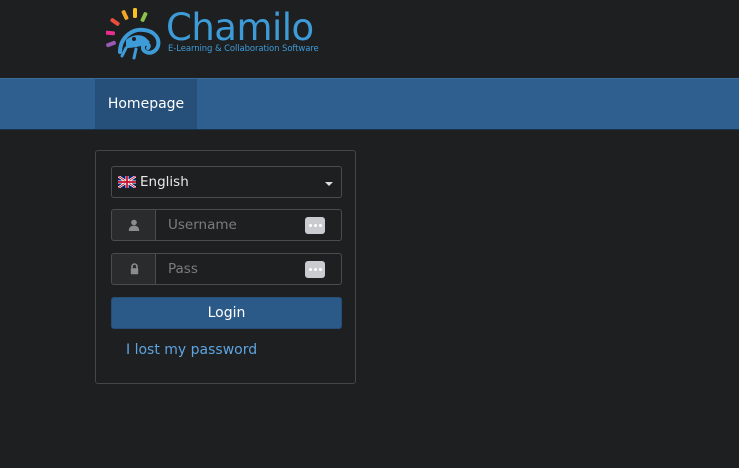 This screenshot has width=739, height=468. Describe the element at coordinates (127, 182) in the screenshot. I see `uk-flag-icon` at that location.